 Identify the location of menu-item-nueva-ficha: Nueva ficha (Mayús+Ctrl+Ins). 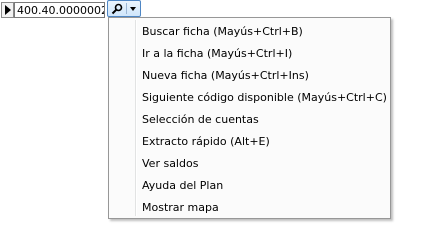
(249, 76).